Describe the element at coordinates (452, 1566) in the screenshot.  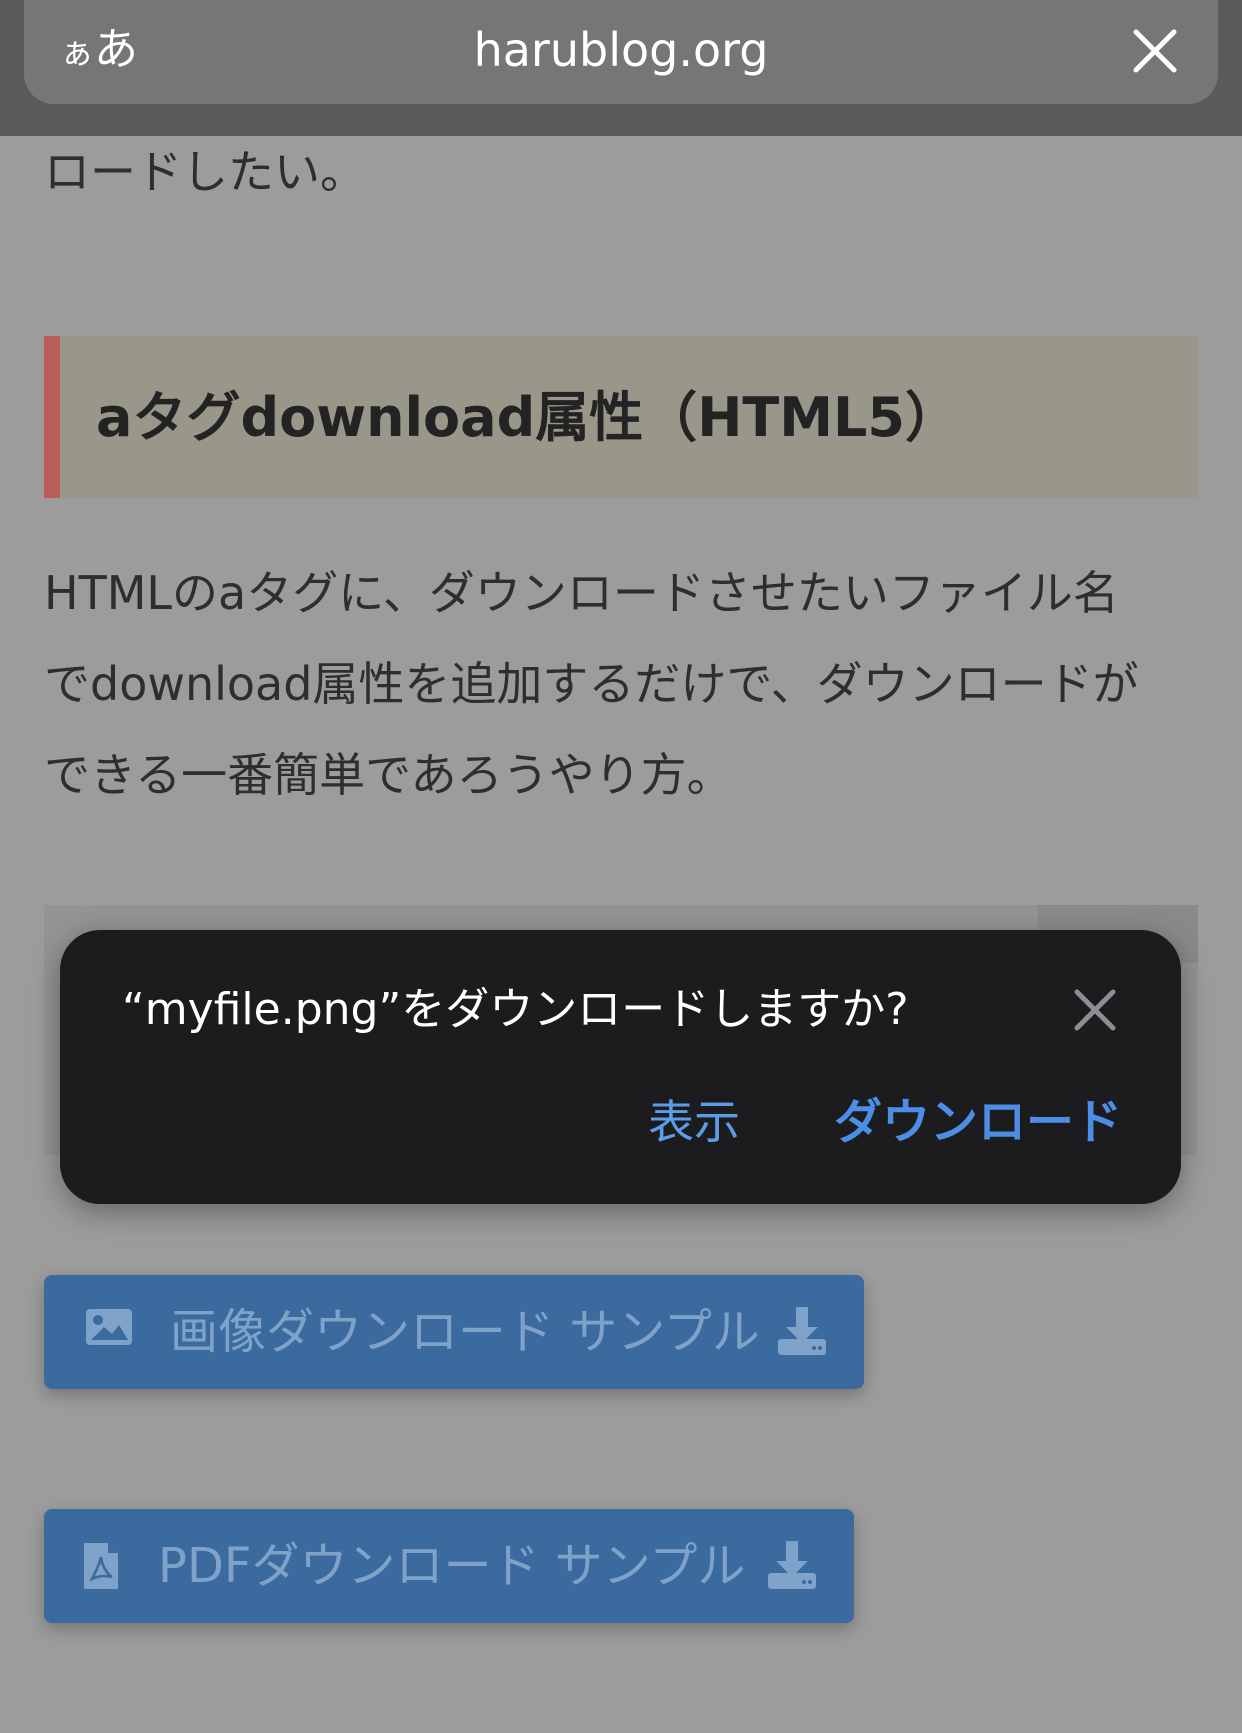
I see `pdf-download-label: PDFダウンロード サンプル` at that location.